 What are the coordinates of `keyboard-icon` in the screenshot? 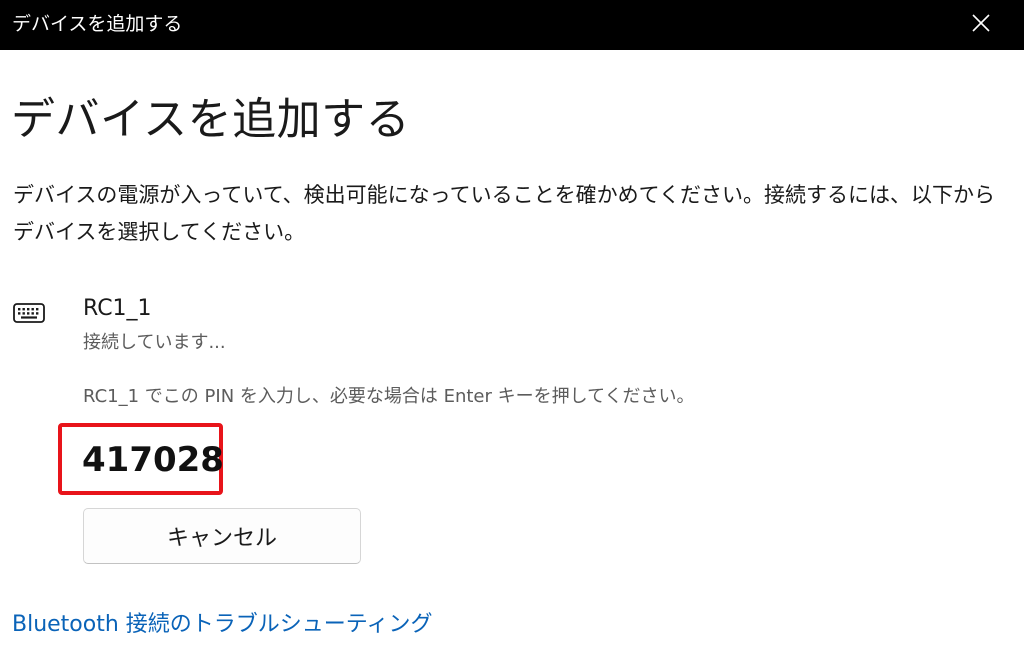 It's located at (29, 312).